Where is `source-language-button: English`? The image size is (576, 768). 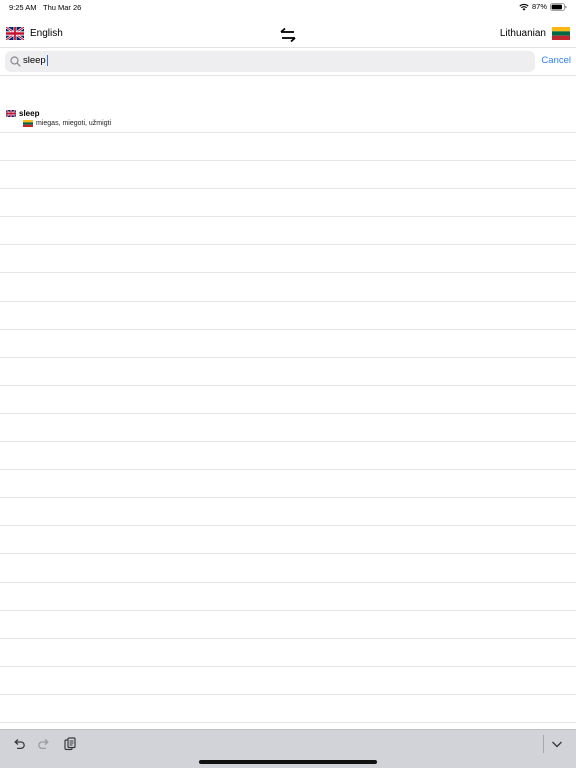 source-language-button: English is located at coordinates (34, 33).